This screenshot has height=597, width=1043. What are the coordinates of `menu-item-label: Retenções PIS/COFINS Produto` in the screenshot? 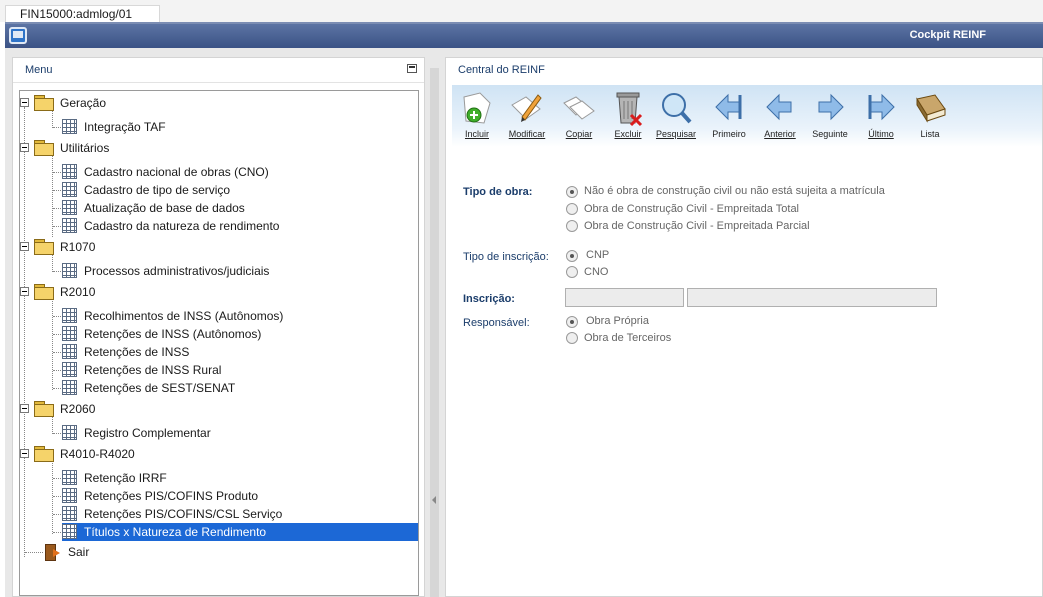 It's located at (171, 496).